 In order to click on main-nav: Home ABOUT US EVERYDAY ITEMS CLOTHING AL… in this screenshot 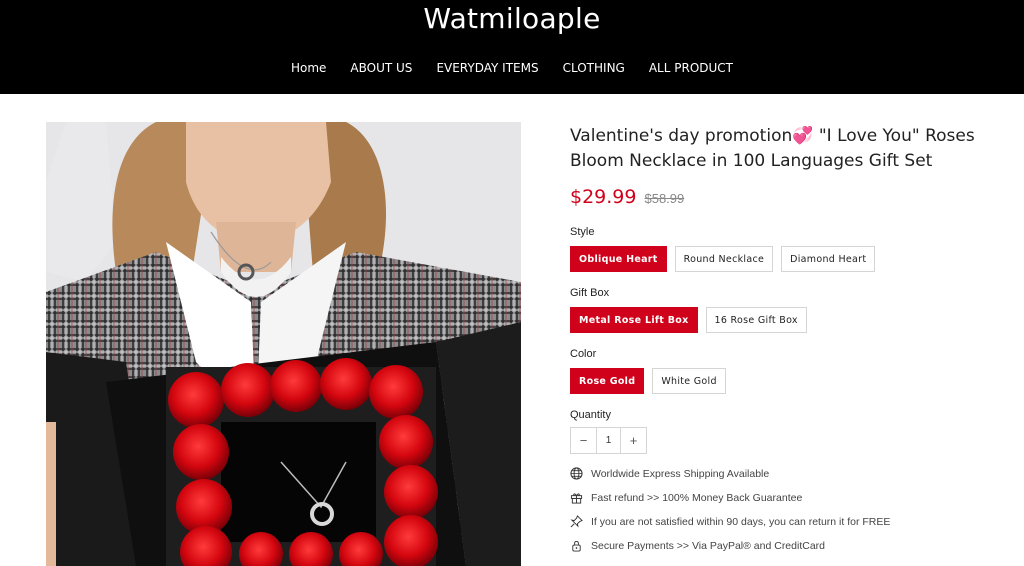, I will do `click(512, 68)`.